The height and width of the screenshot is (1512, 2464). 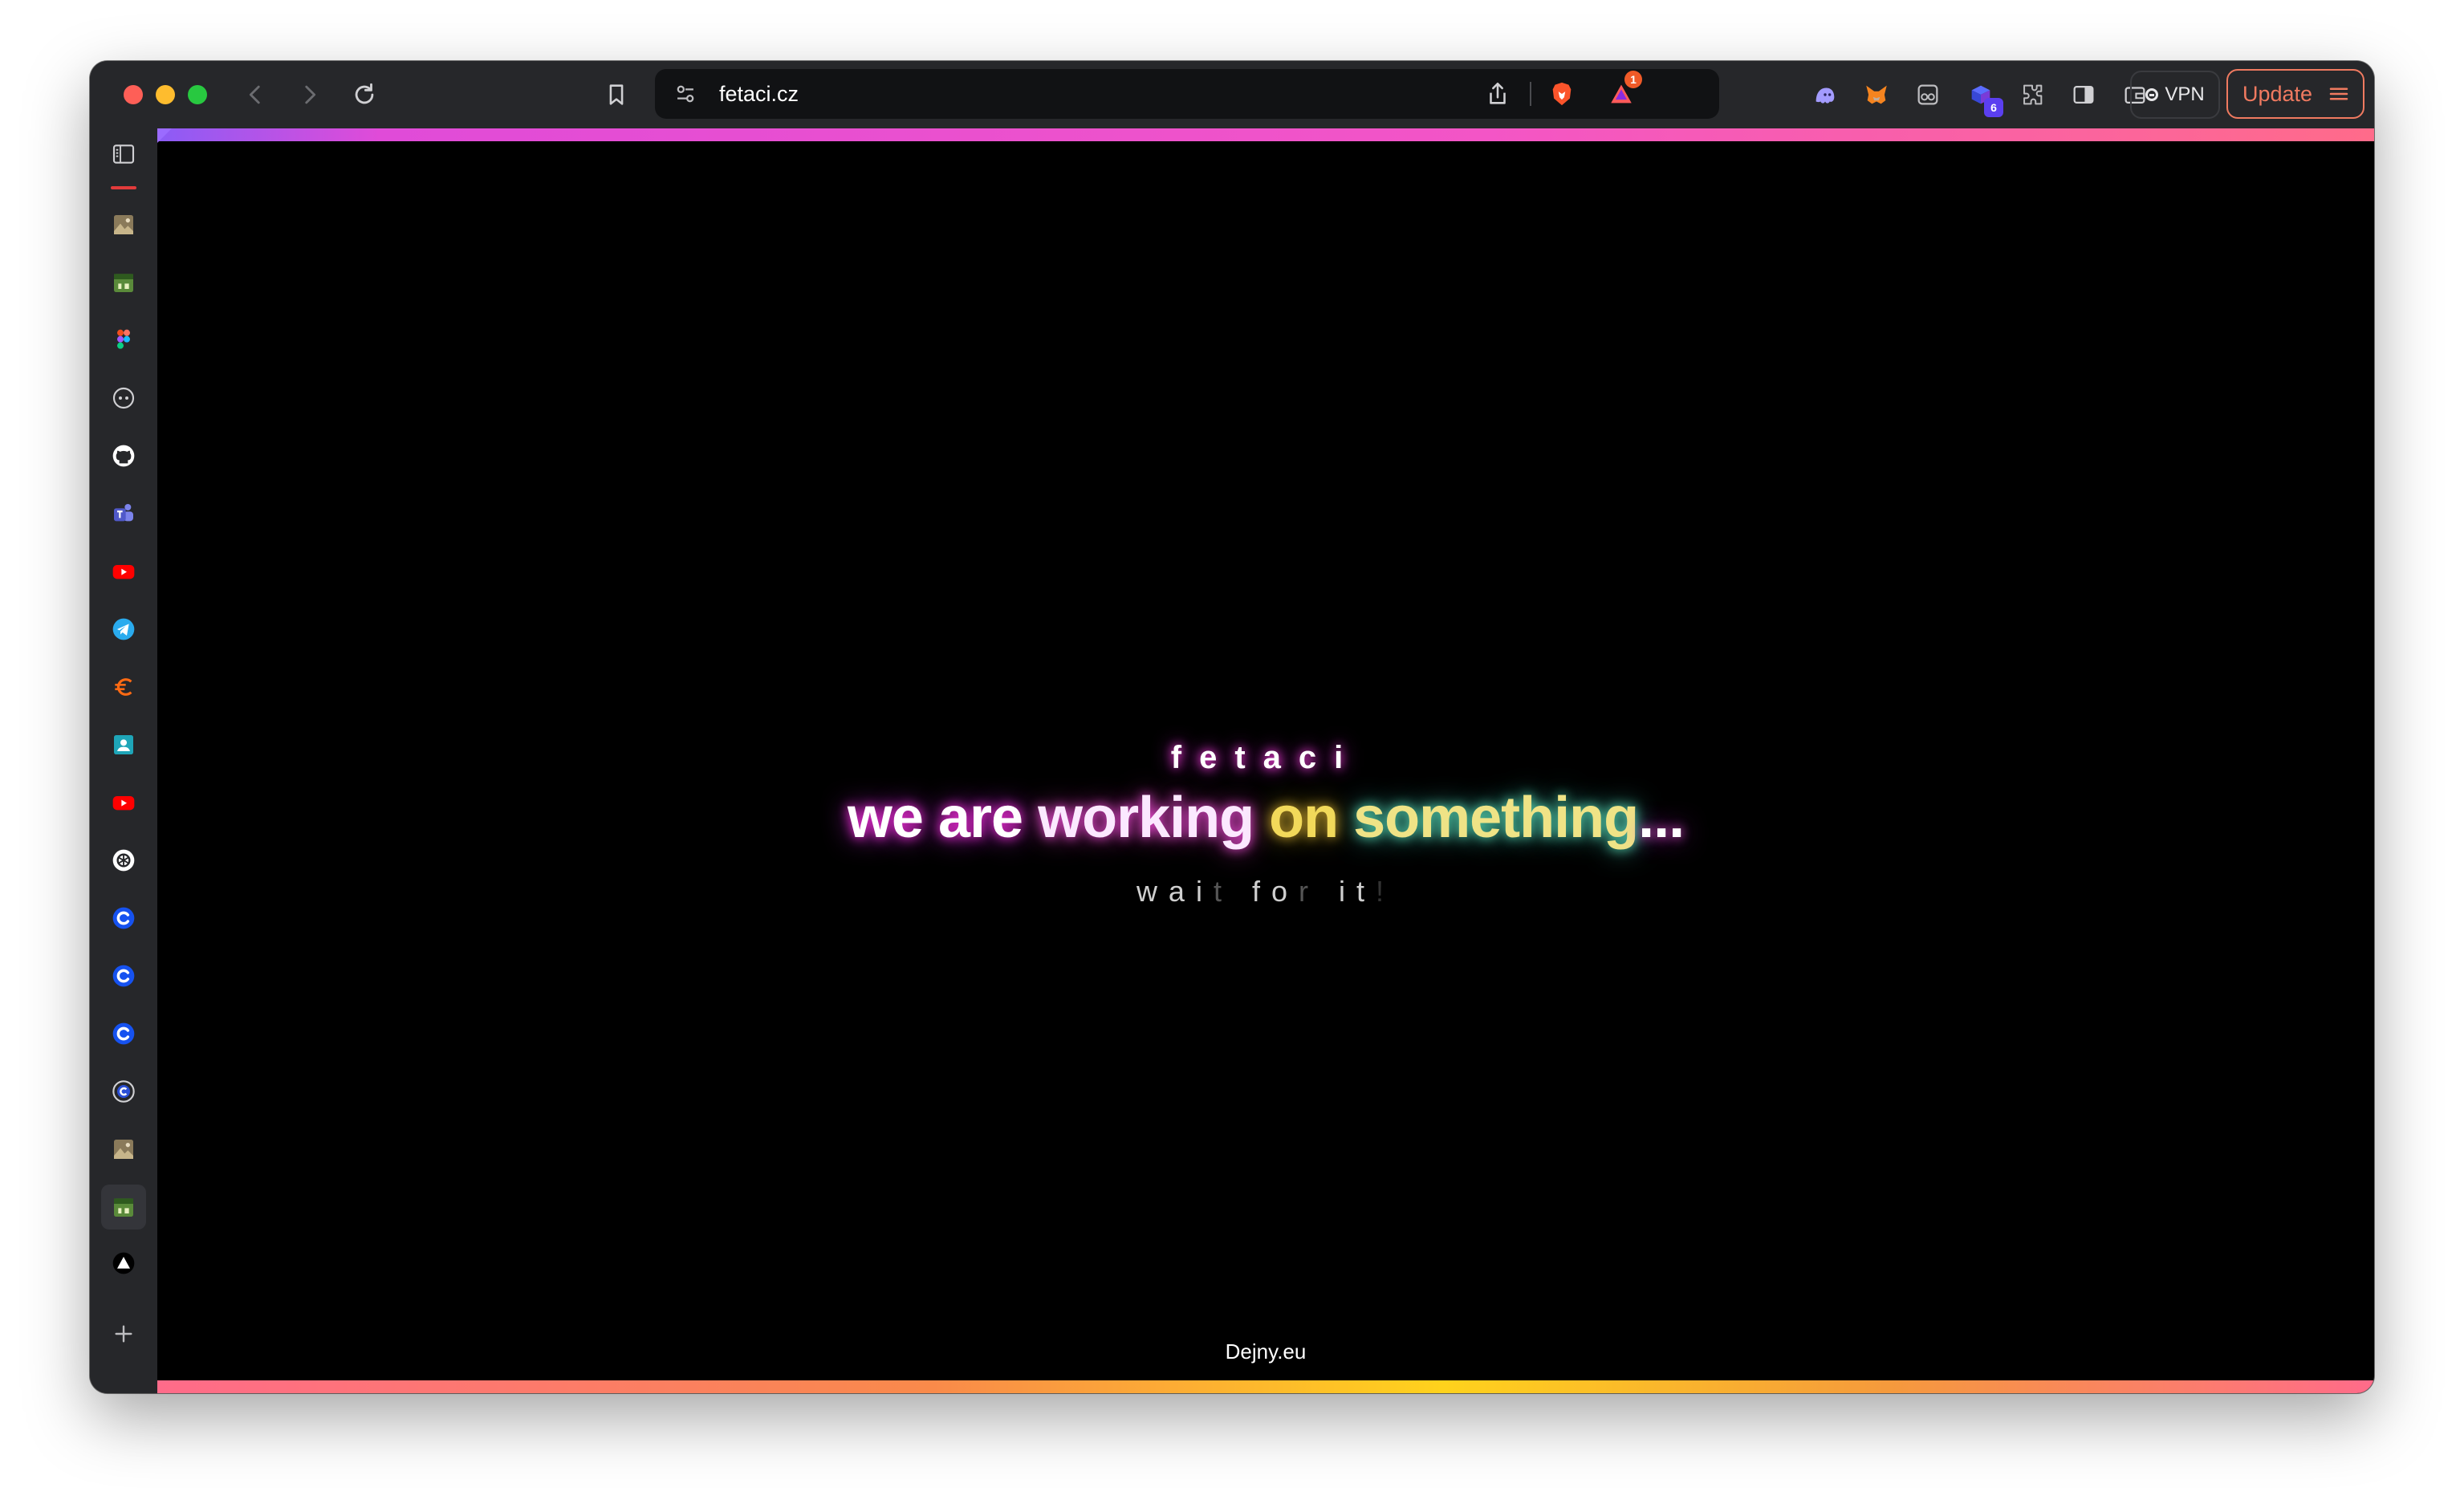 I want to click on chevron-right-icon, so click(x=310, y=94).